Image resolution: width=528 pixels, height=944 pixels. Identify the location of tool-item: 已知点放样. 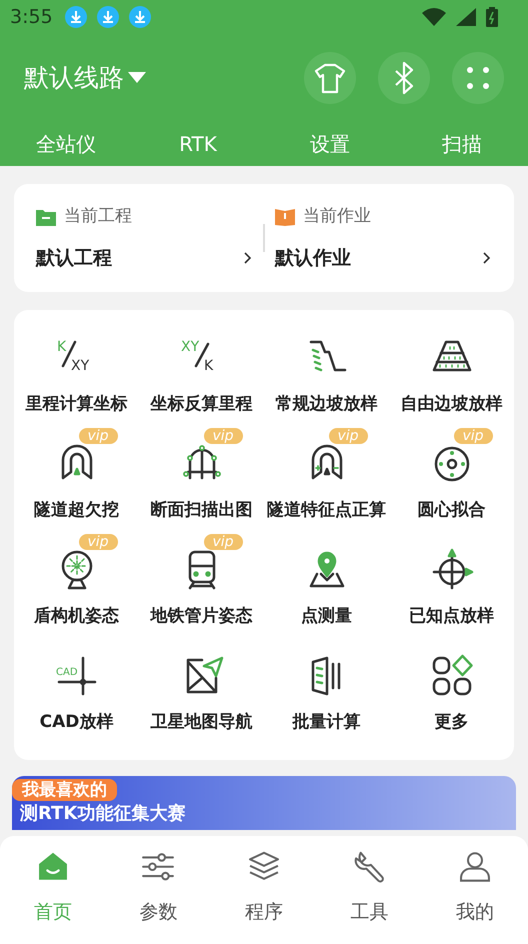
(451, 591).